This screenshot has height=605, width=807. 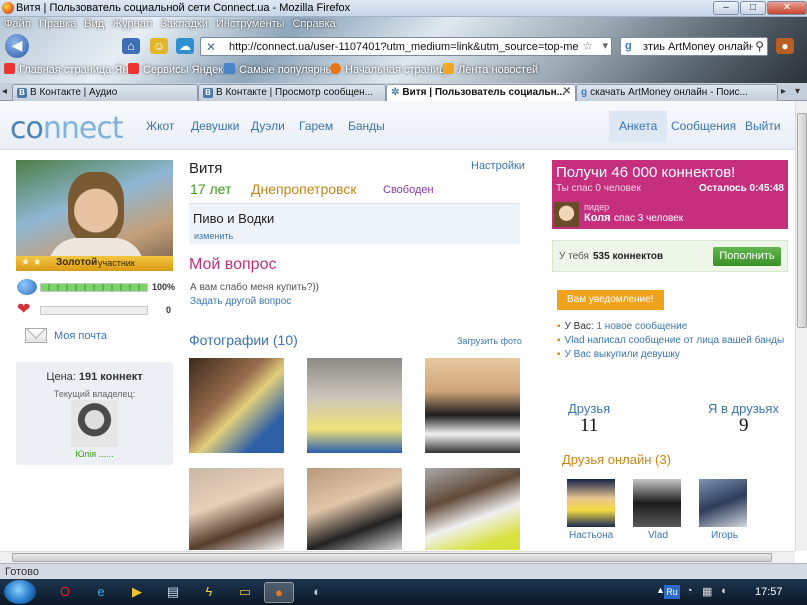 I want to click on friended-by-count: 9, so click(x=744, y=425).